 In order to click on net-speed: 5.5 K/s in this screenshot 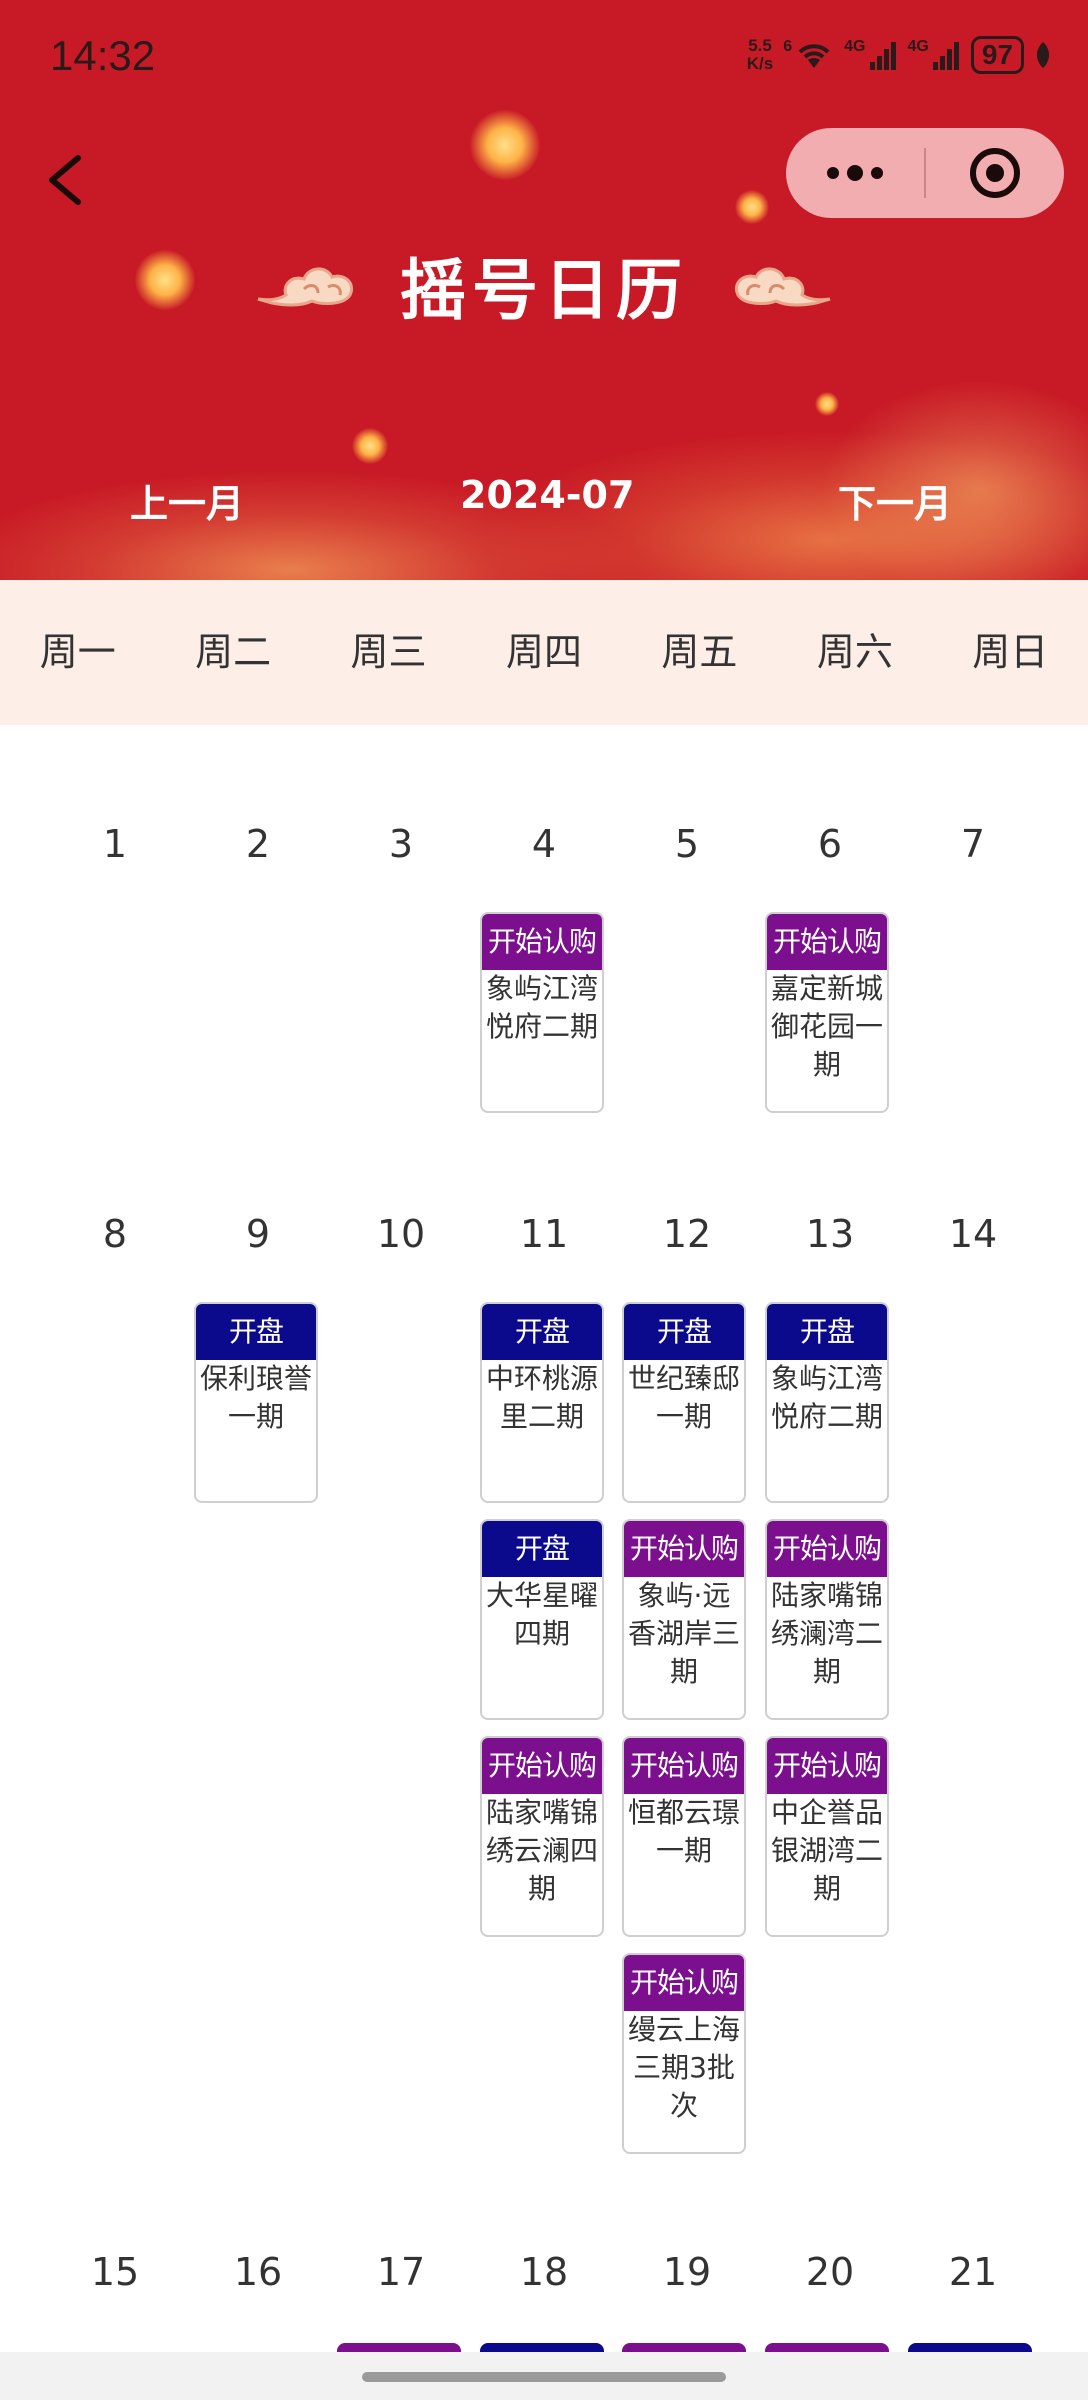, I will do `click(760, 54)`.